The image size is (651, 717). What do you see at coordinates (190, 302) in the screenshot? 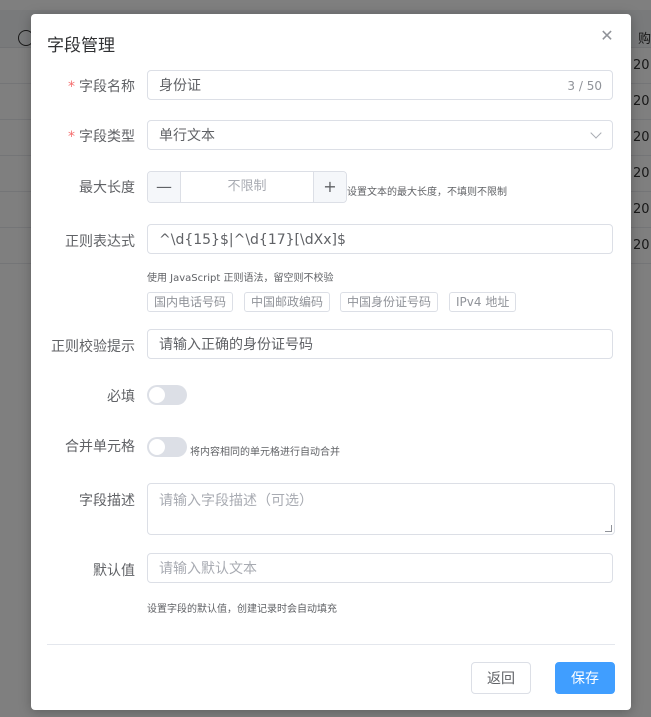
I see `regex-preset-tag: 国内电话号码` at bounding box center [190, 302].